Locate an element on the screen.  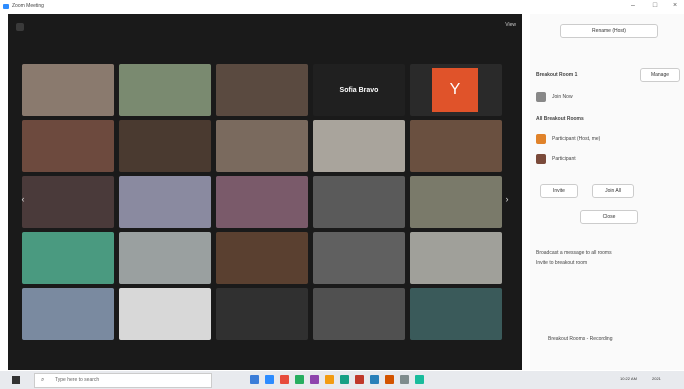
video-tile: Y is located at coordinates (456, 90).